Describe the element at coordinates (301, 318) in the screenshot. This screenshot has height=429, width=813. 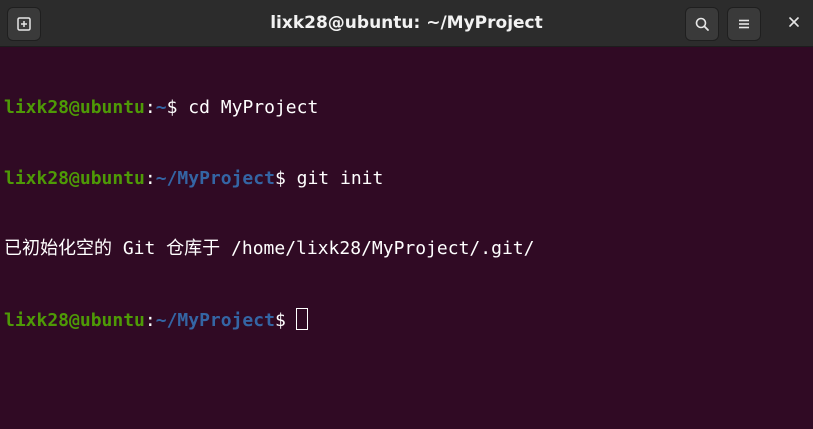
I see `terminal-cursor` at that location.